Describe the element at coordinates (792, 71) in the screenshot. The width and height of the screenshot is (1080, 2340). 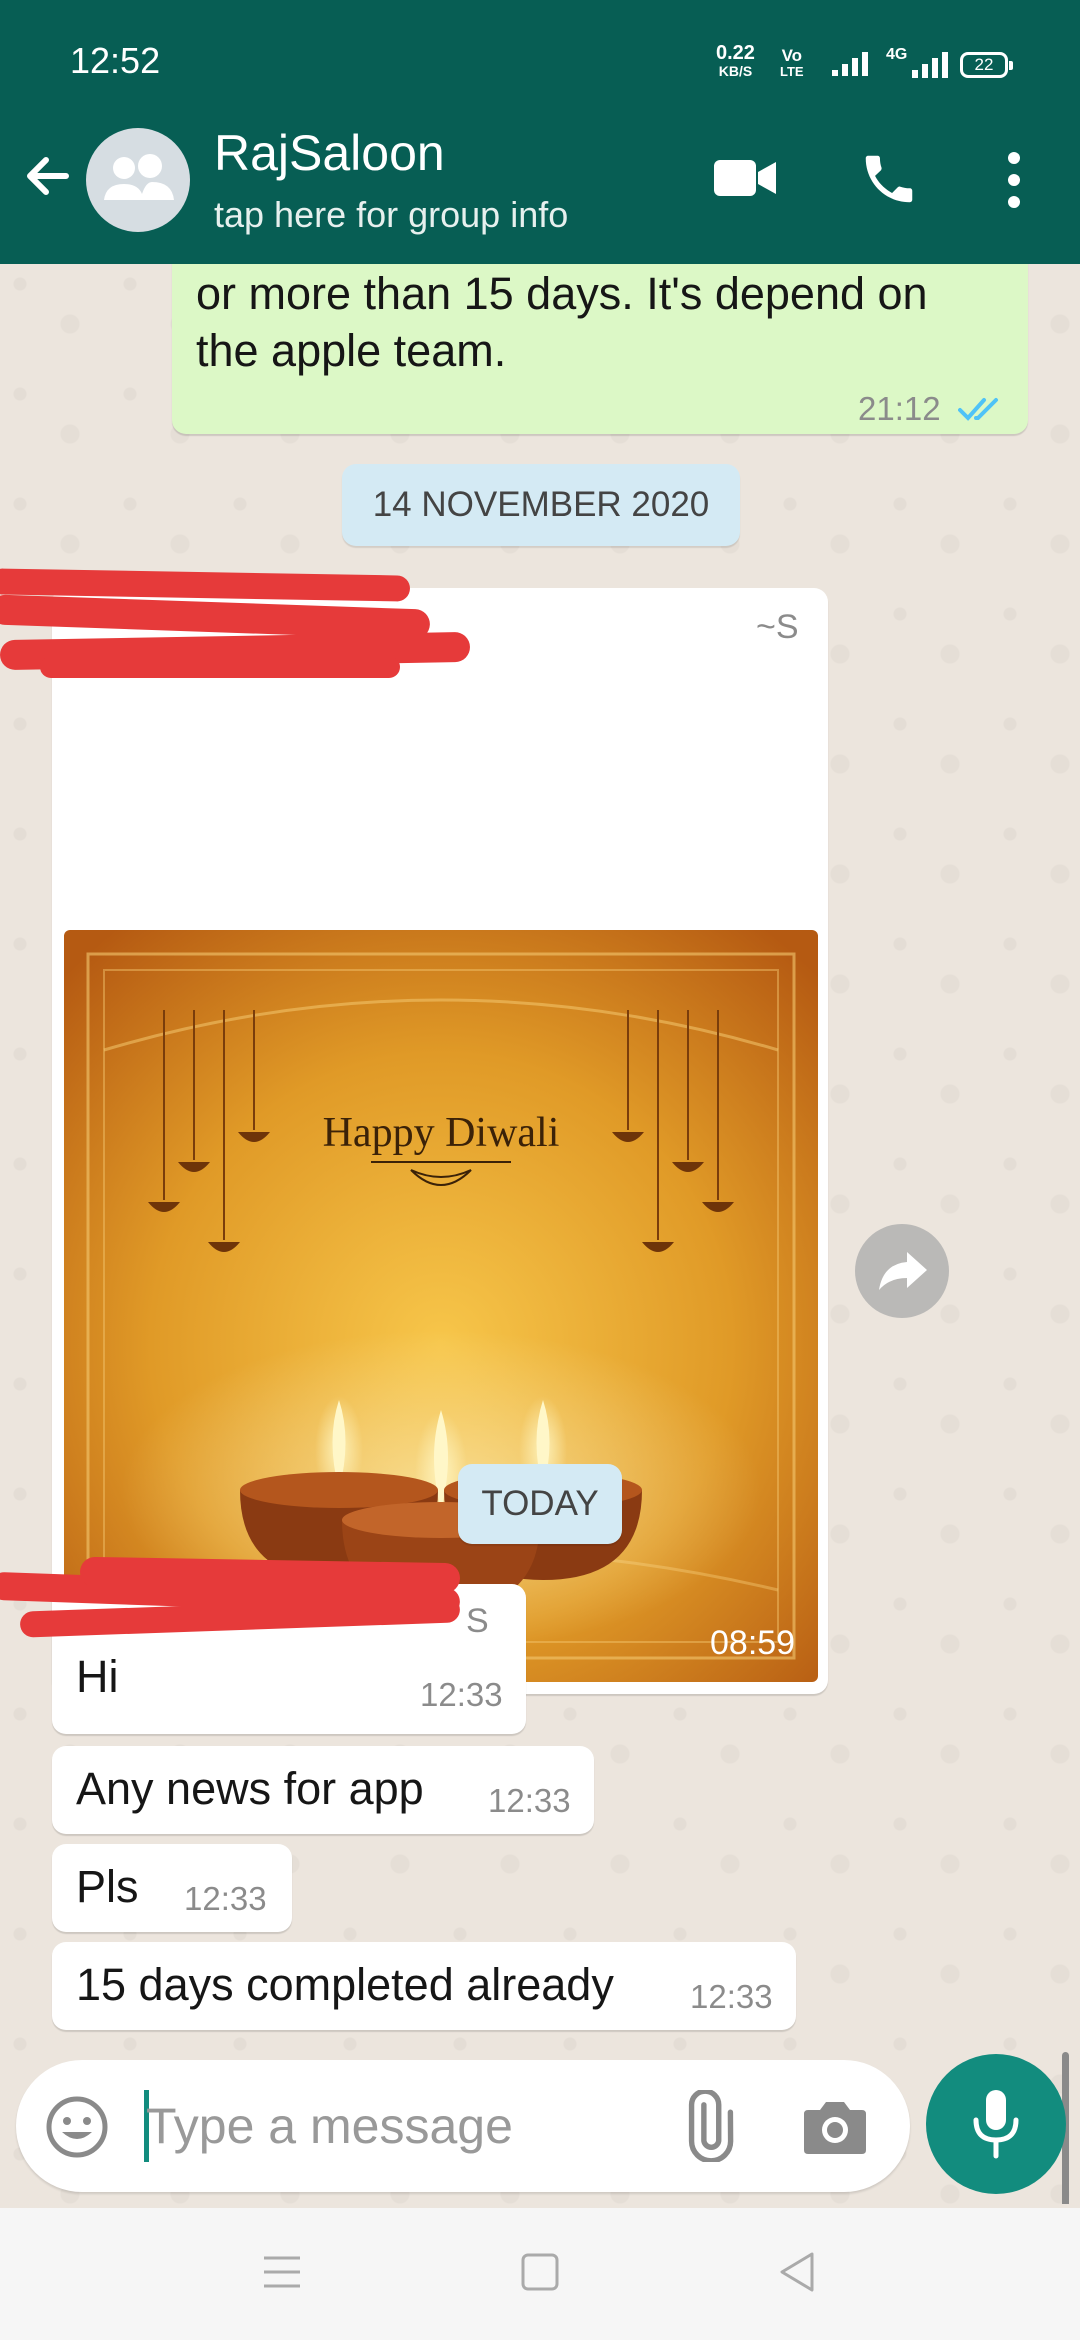
I see `lte-label: LTE` at that location.